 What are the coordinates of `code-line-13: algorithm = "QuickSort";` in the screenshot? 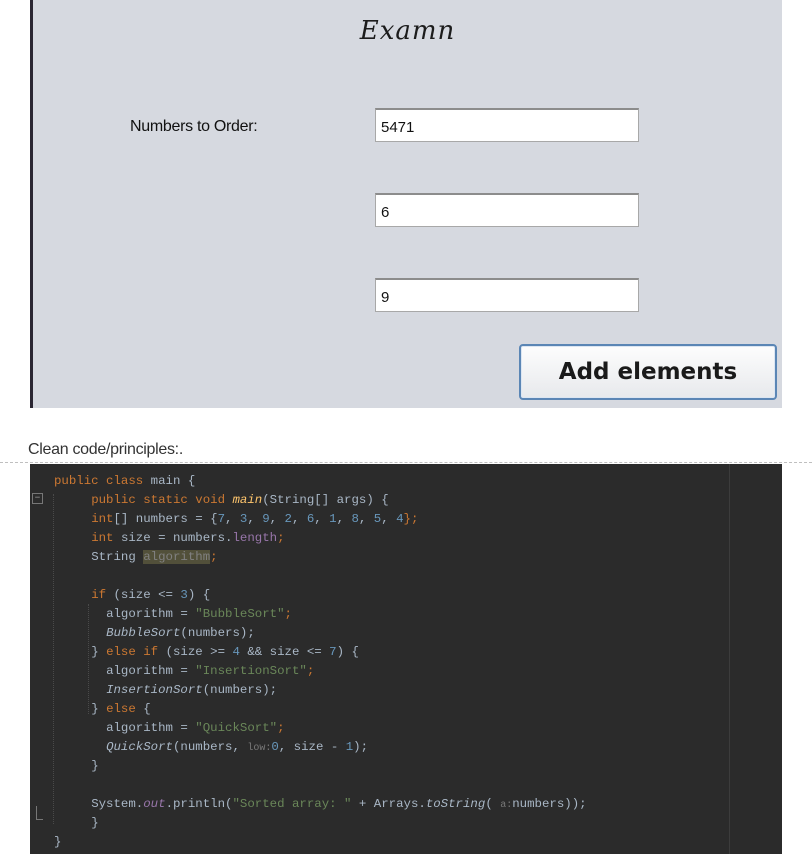 It's located at (169, 728).